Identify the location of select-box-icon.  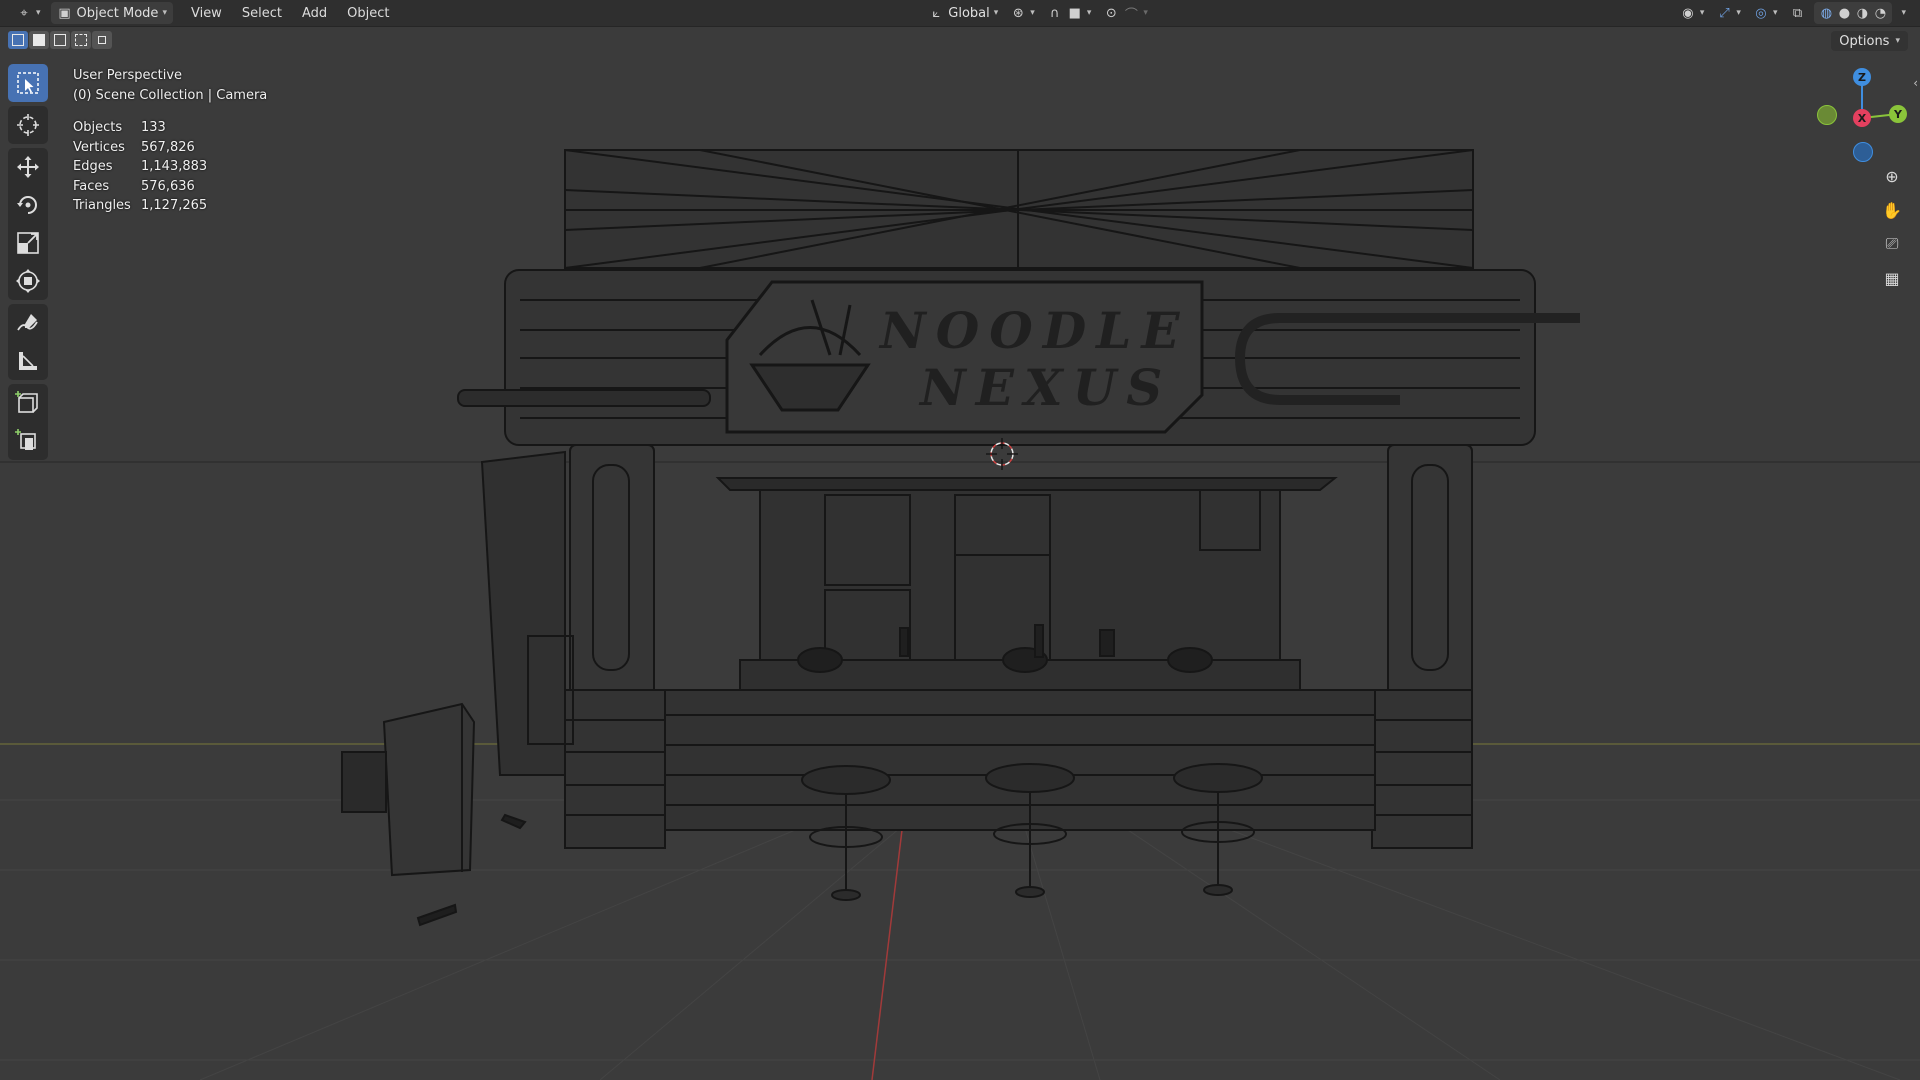
(28, 83).